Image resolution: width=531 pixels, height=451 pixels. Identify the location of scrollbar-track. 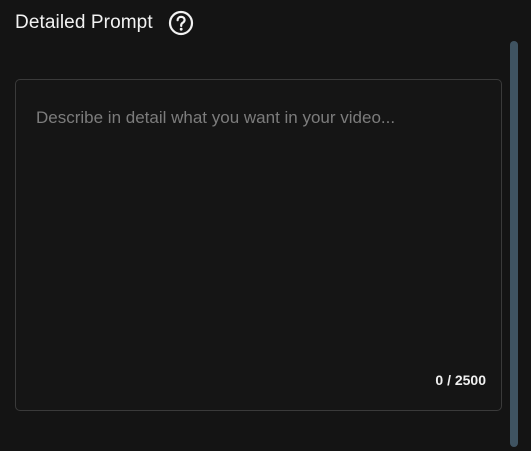
(514, 244).